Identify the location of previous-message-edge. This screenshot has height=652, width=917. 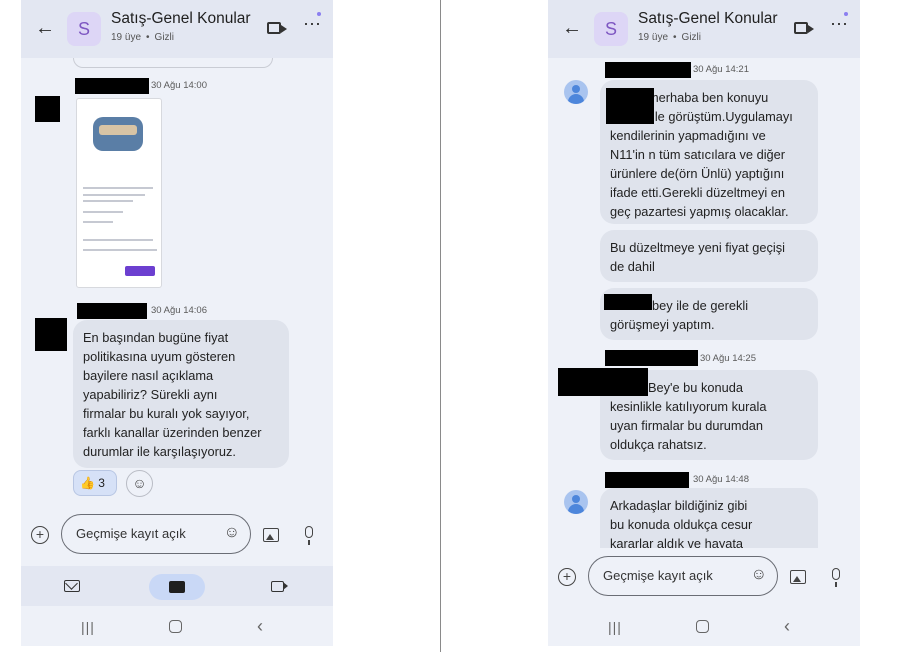
(173, 63).